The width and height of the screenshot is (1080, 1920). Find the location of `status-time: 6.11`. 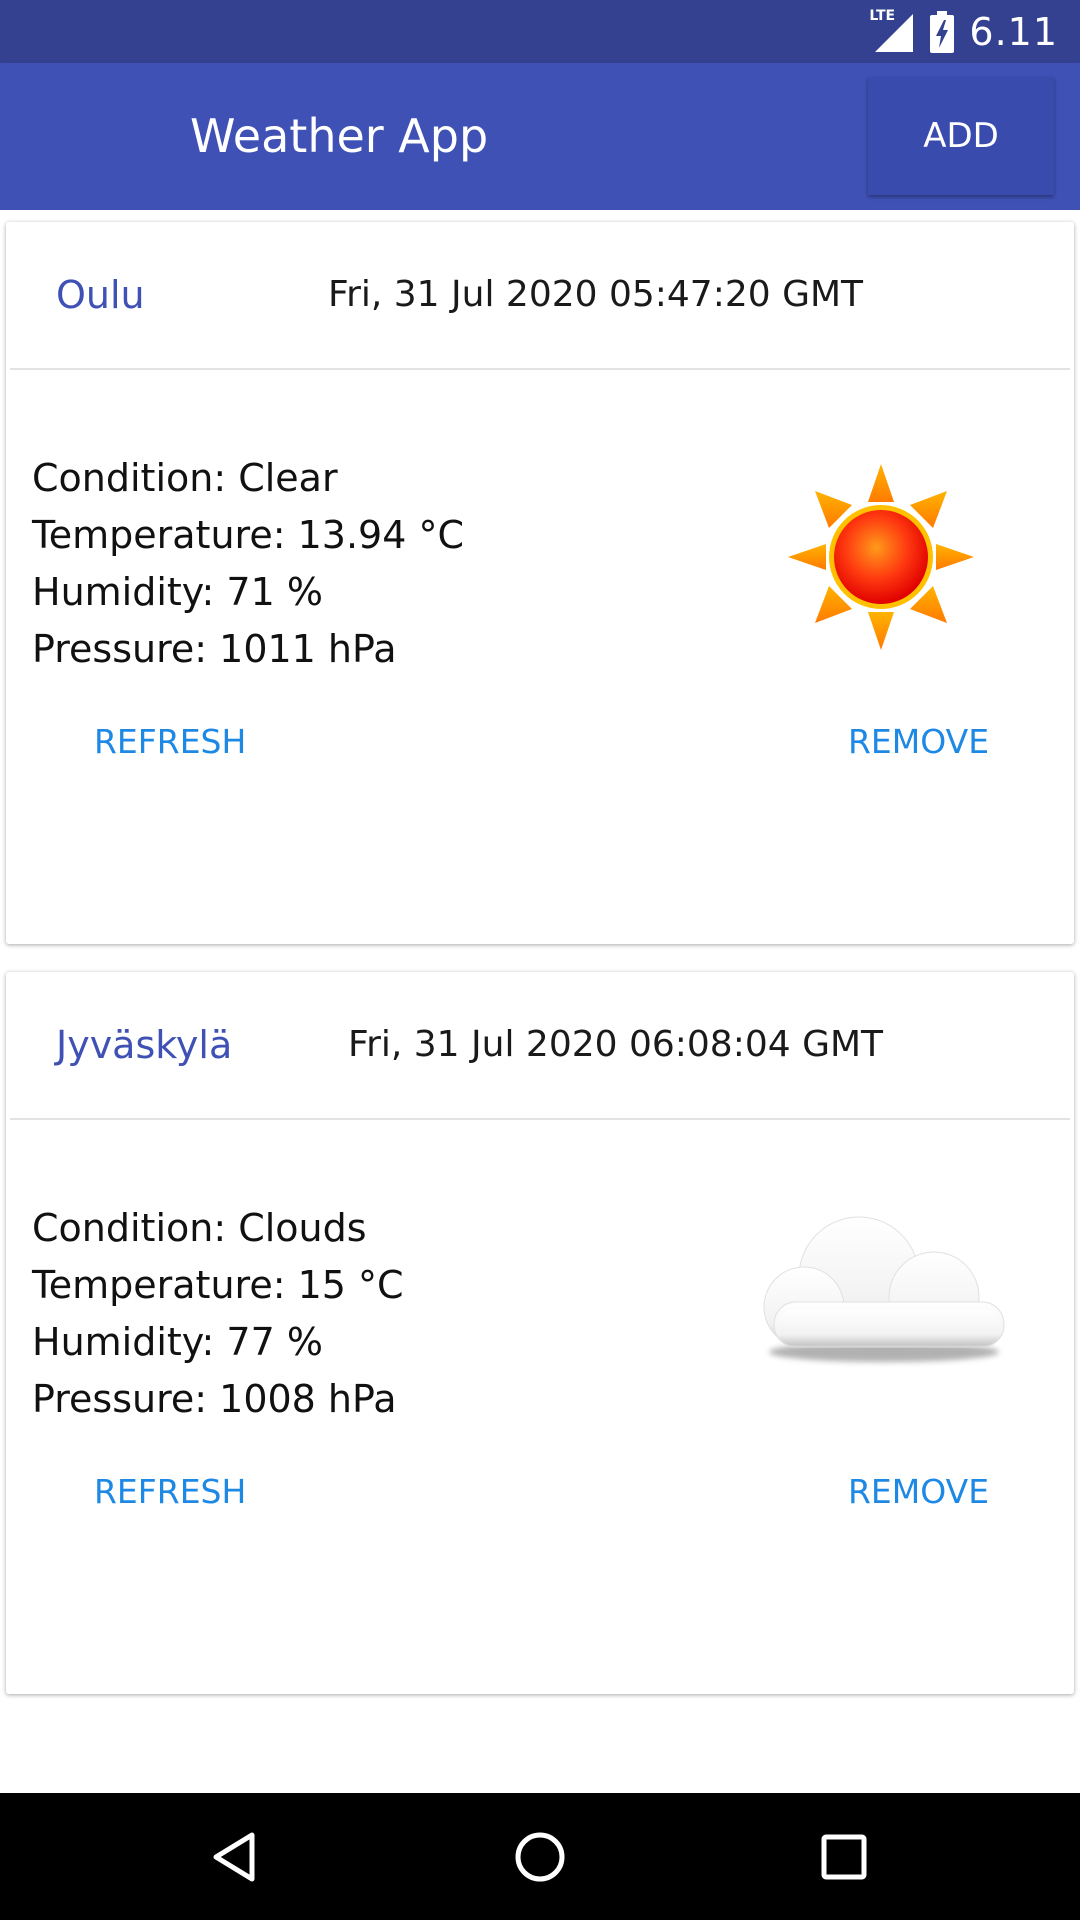

status-time: 6.11 is located at coordinates (1013, 31).